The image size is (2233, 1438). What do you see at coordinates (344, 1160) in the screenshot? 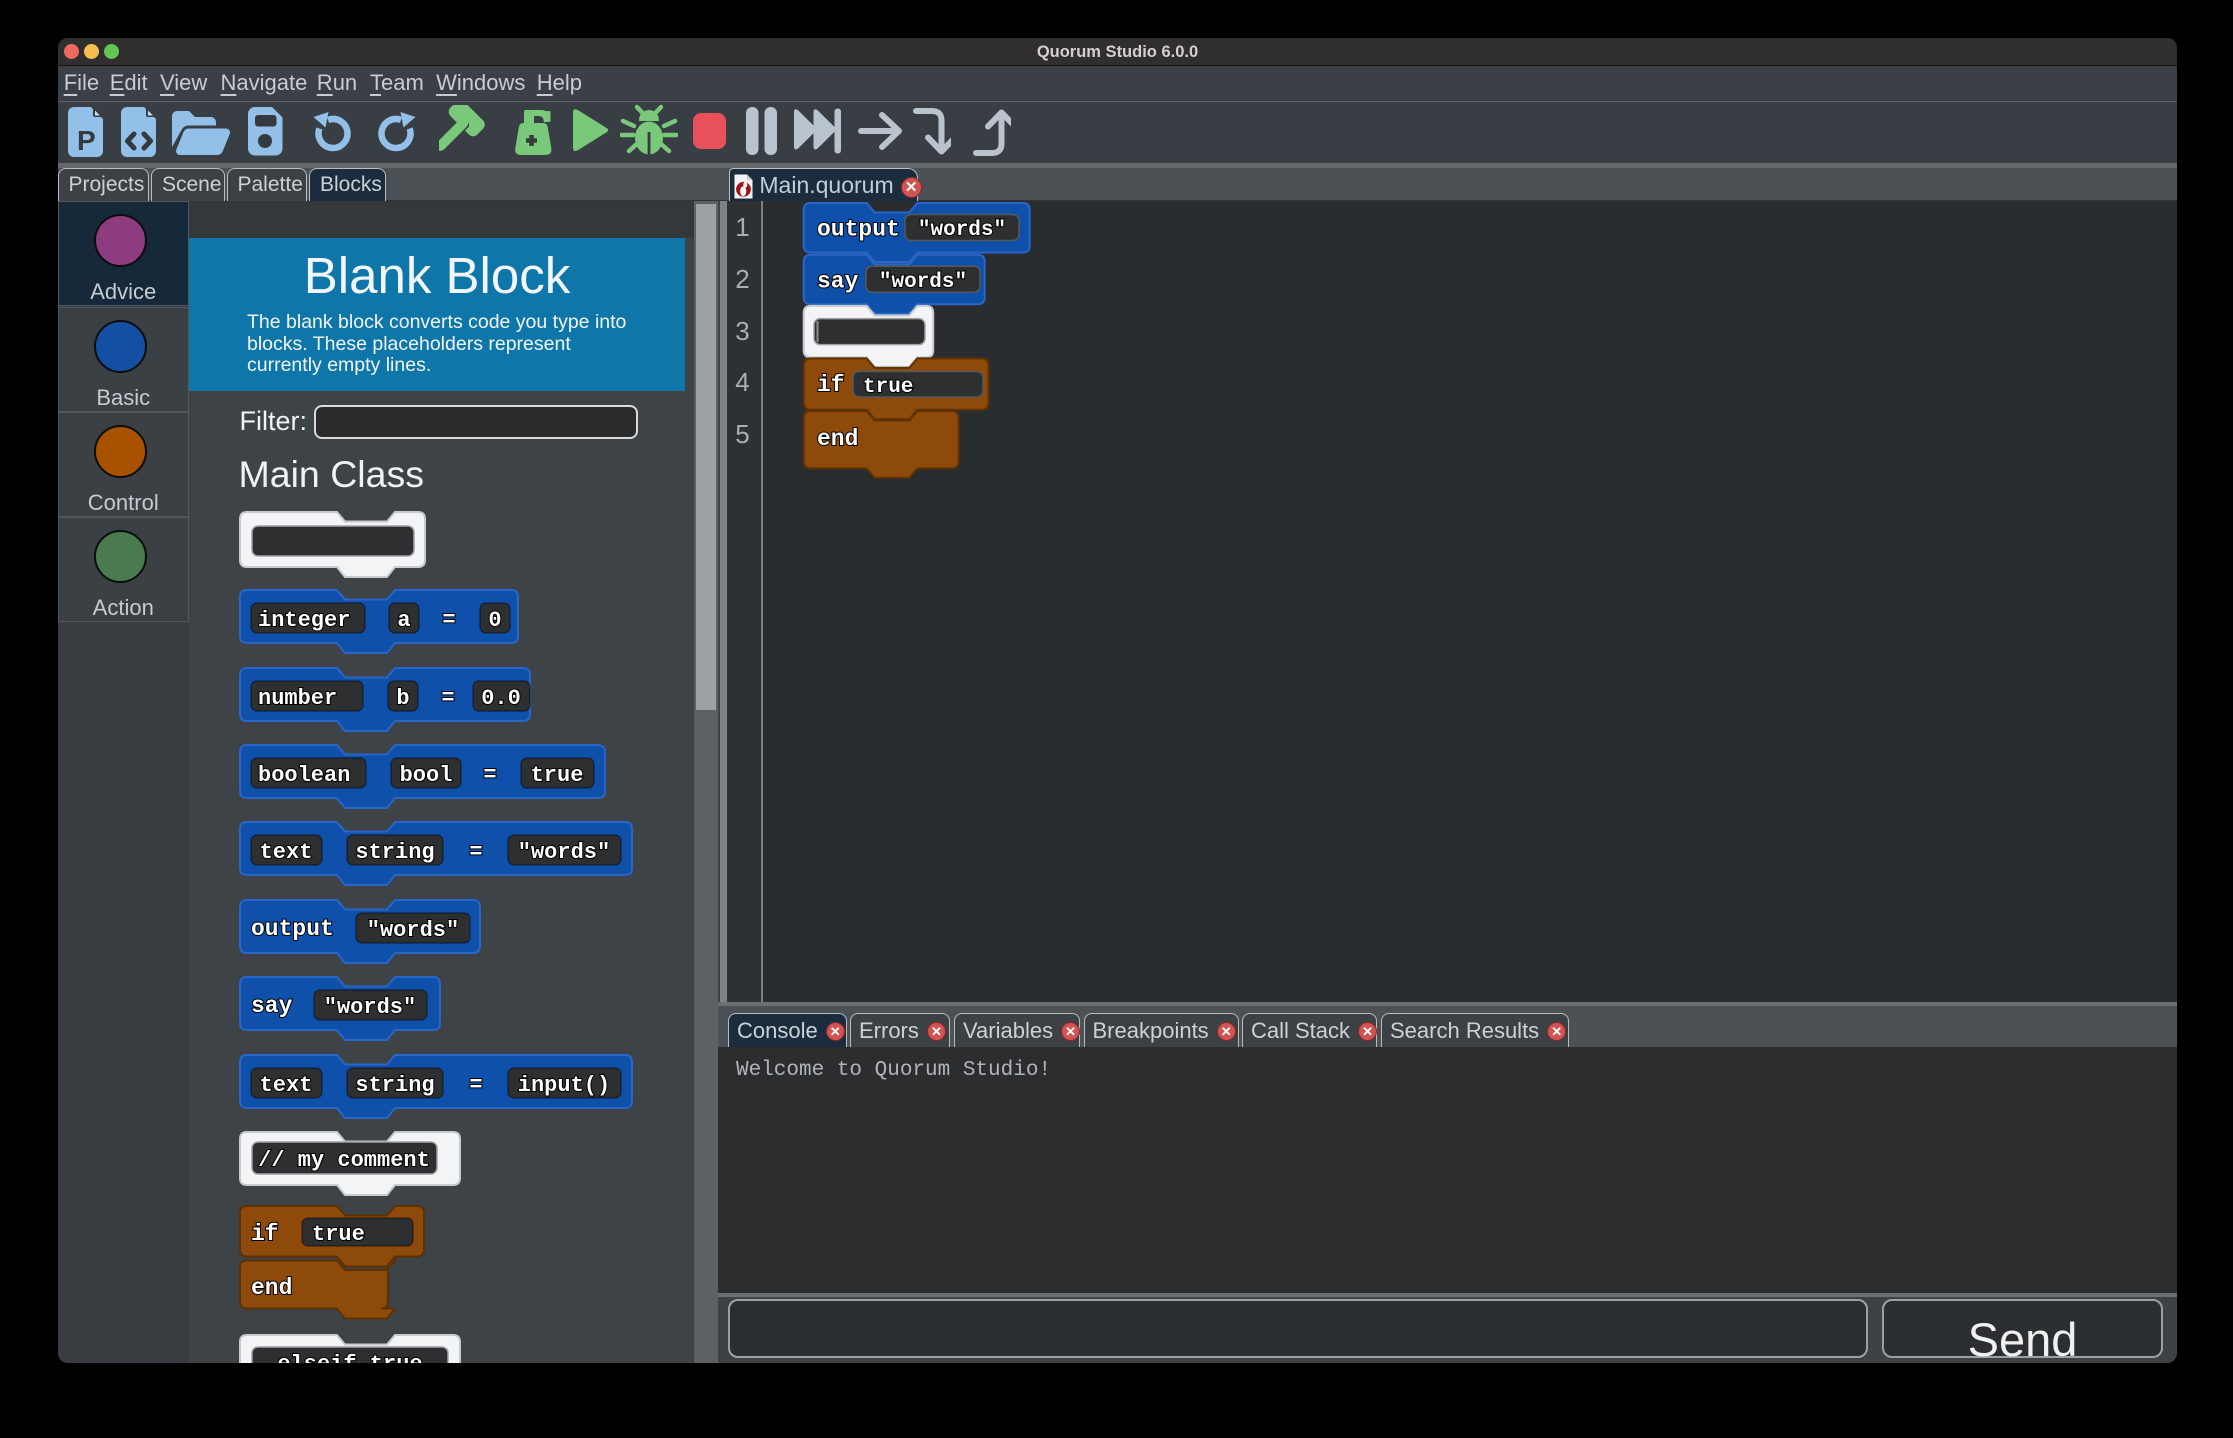
I see `svg-text: // my comment` at bounding box center [344, 1160].